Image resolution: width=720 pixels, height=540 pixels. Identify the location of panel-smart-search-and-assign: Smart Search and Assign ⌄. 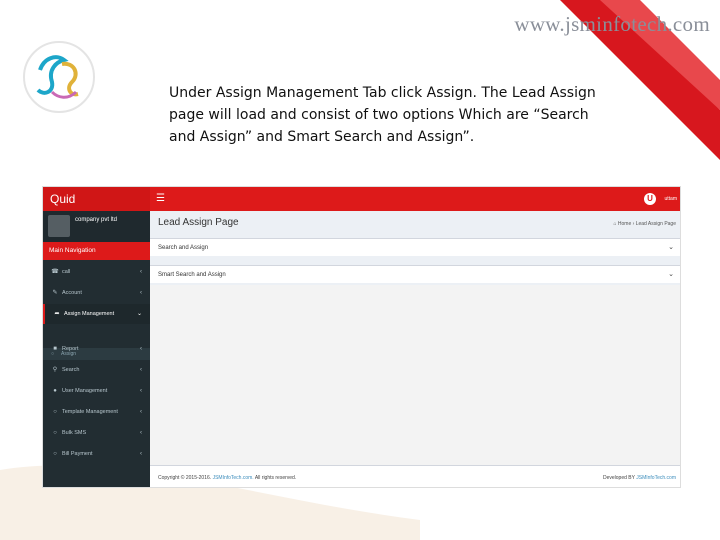
(415, 274).